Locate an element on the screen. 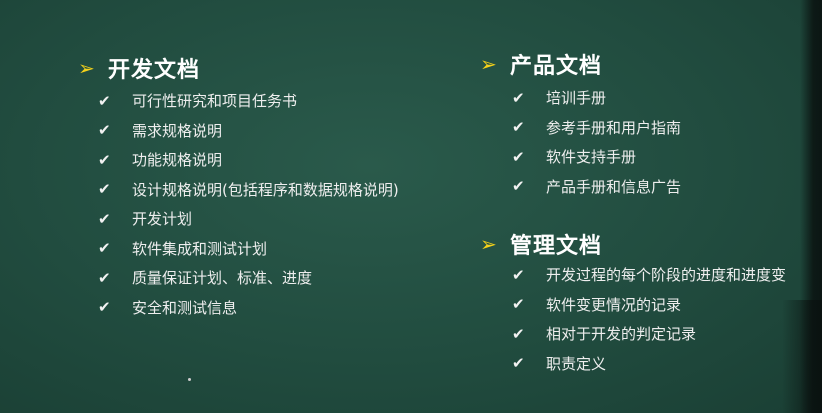 Image resolution: width=822 pixels, height=413 pixels. list-item: ✔ 功能规格说明 is located at coordinates (248, 160).